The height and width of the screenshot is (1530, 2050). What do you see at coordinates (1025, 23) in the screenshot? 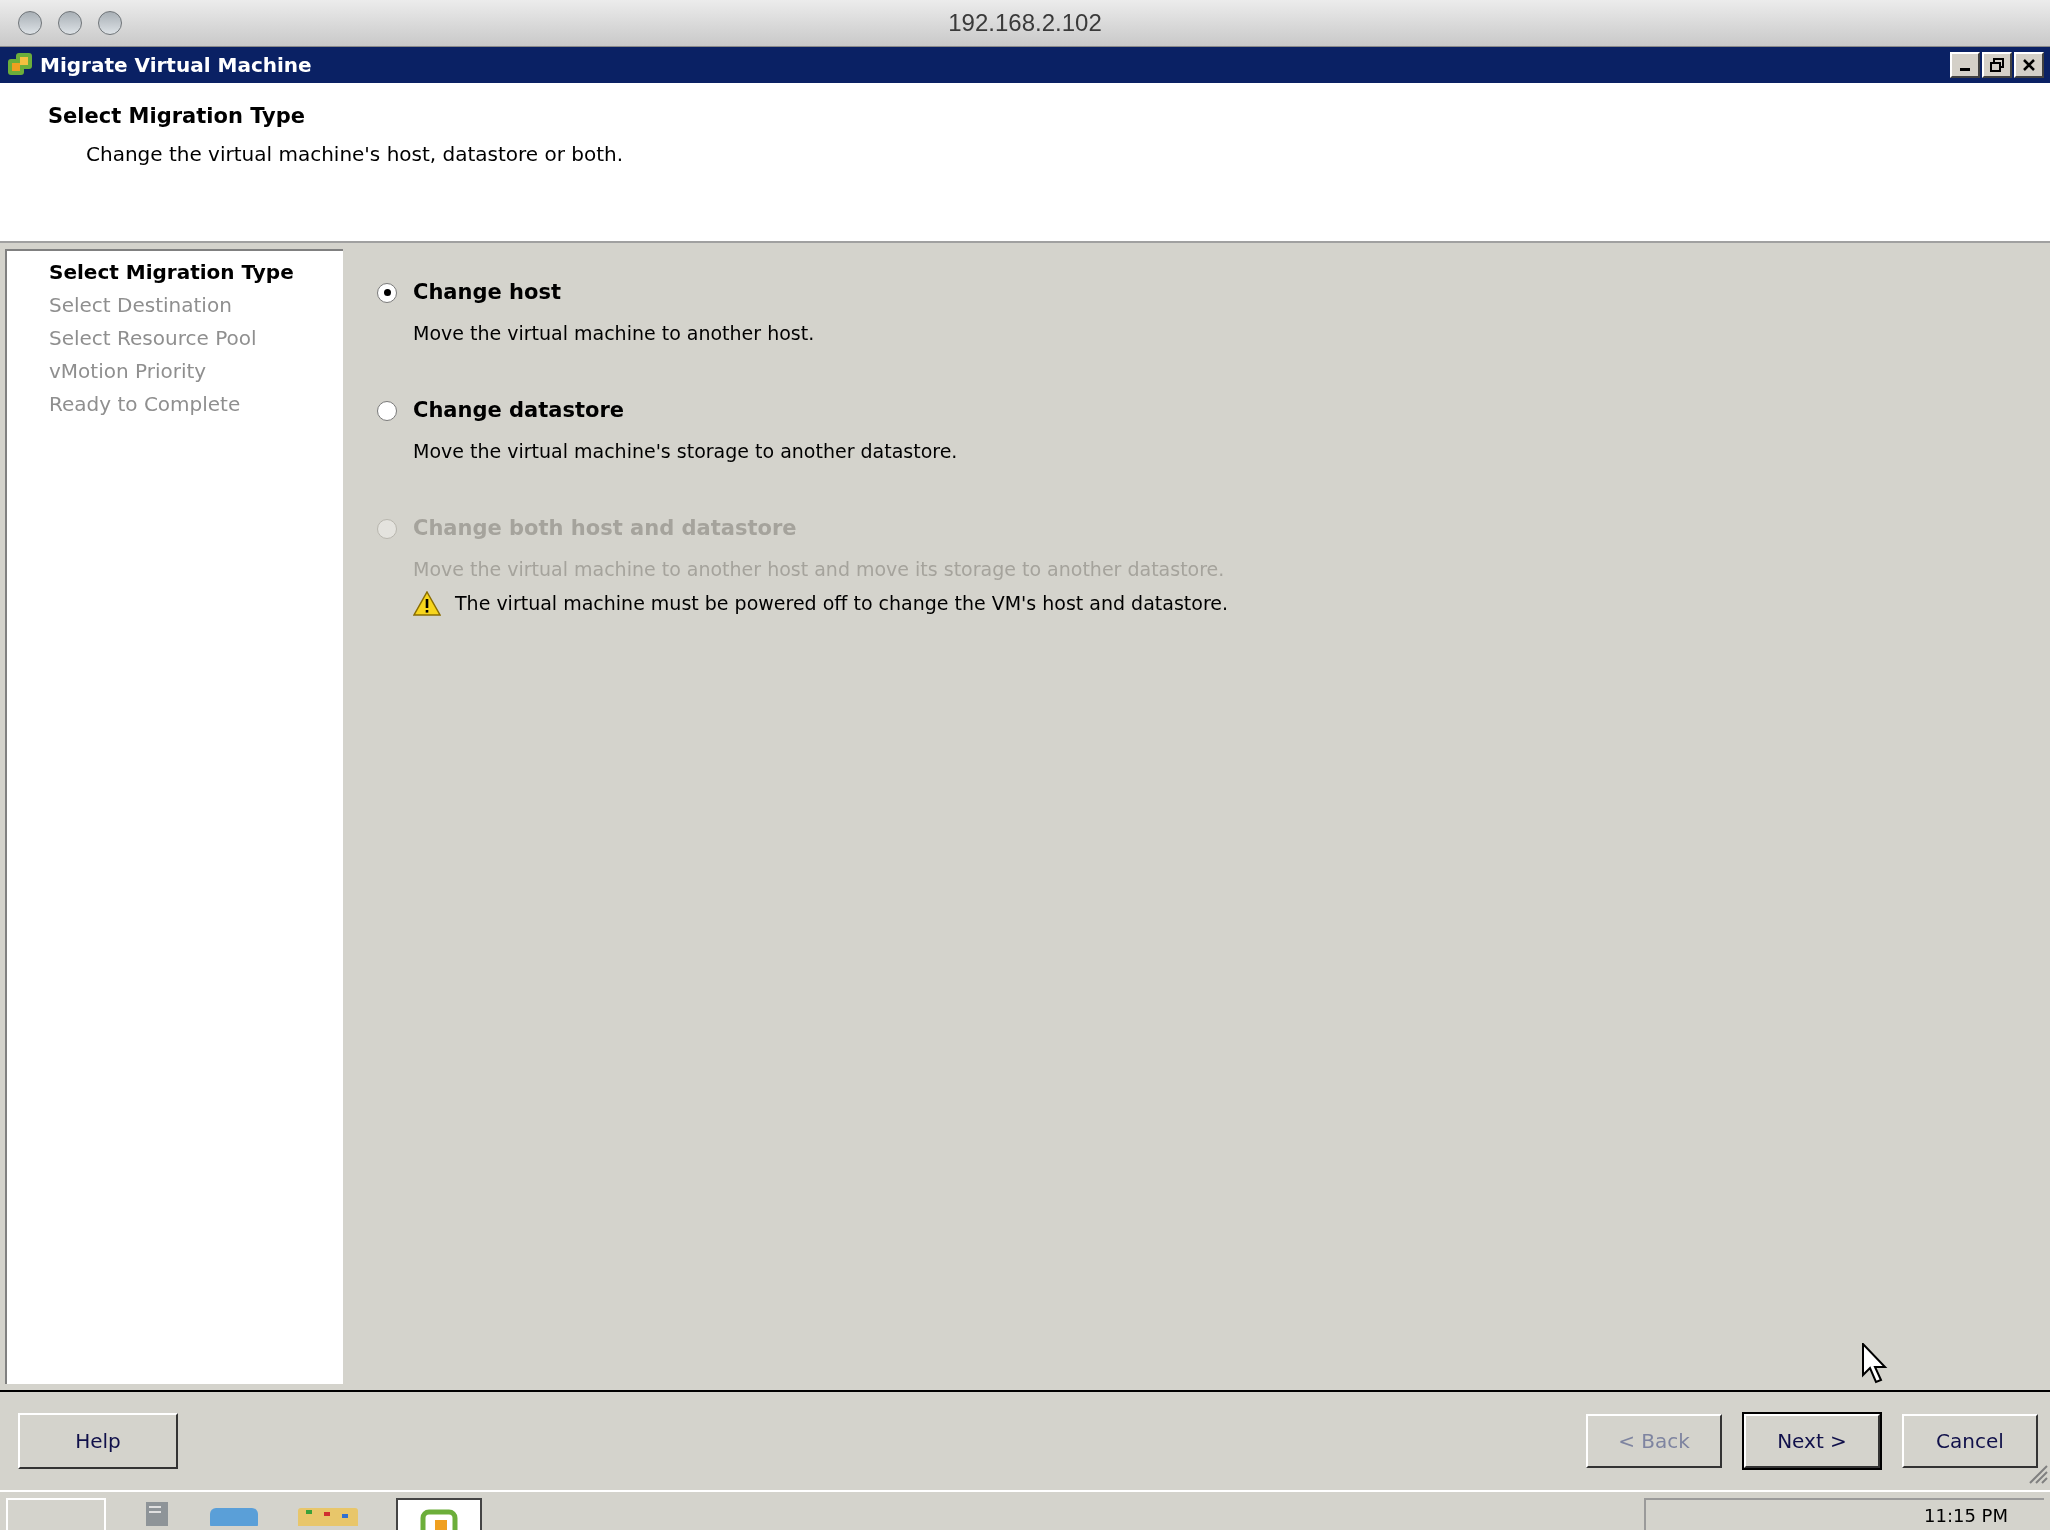
I see `window-title: 192.168.2.102` at bounding box center [1025, 23].